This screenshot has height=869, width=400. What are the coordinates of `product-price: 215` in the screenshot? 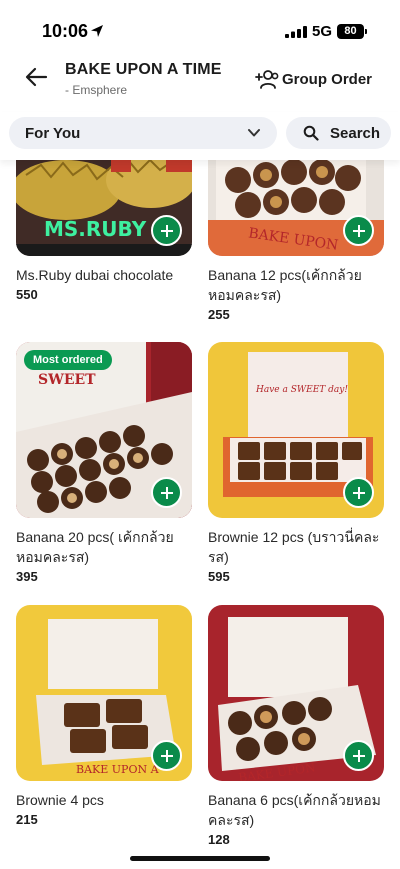 It's located at (27, 819).